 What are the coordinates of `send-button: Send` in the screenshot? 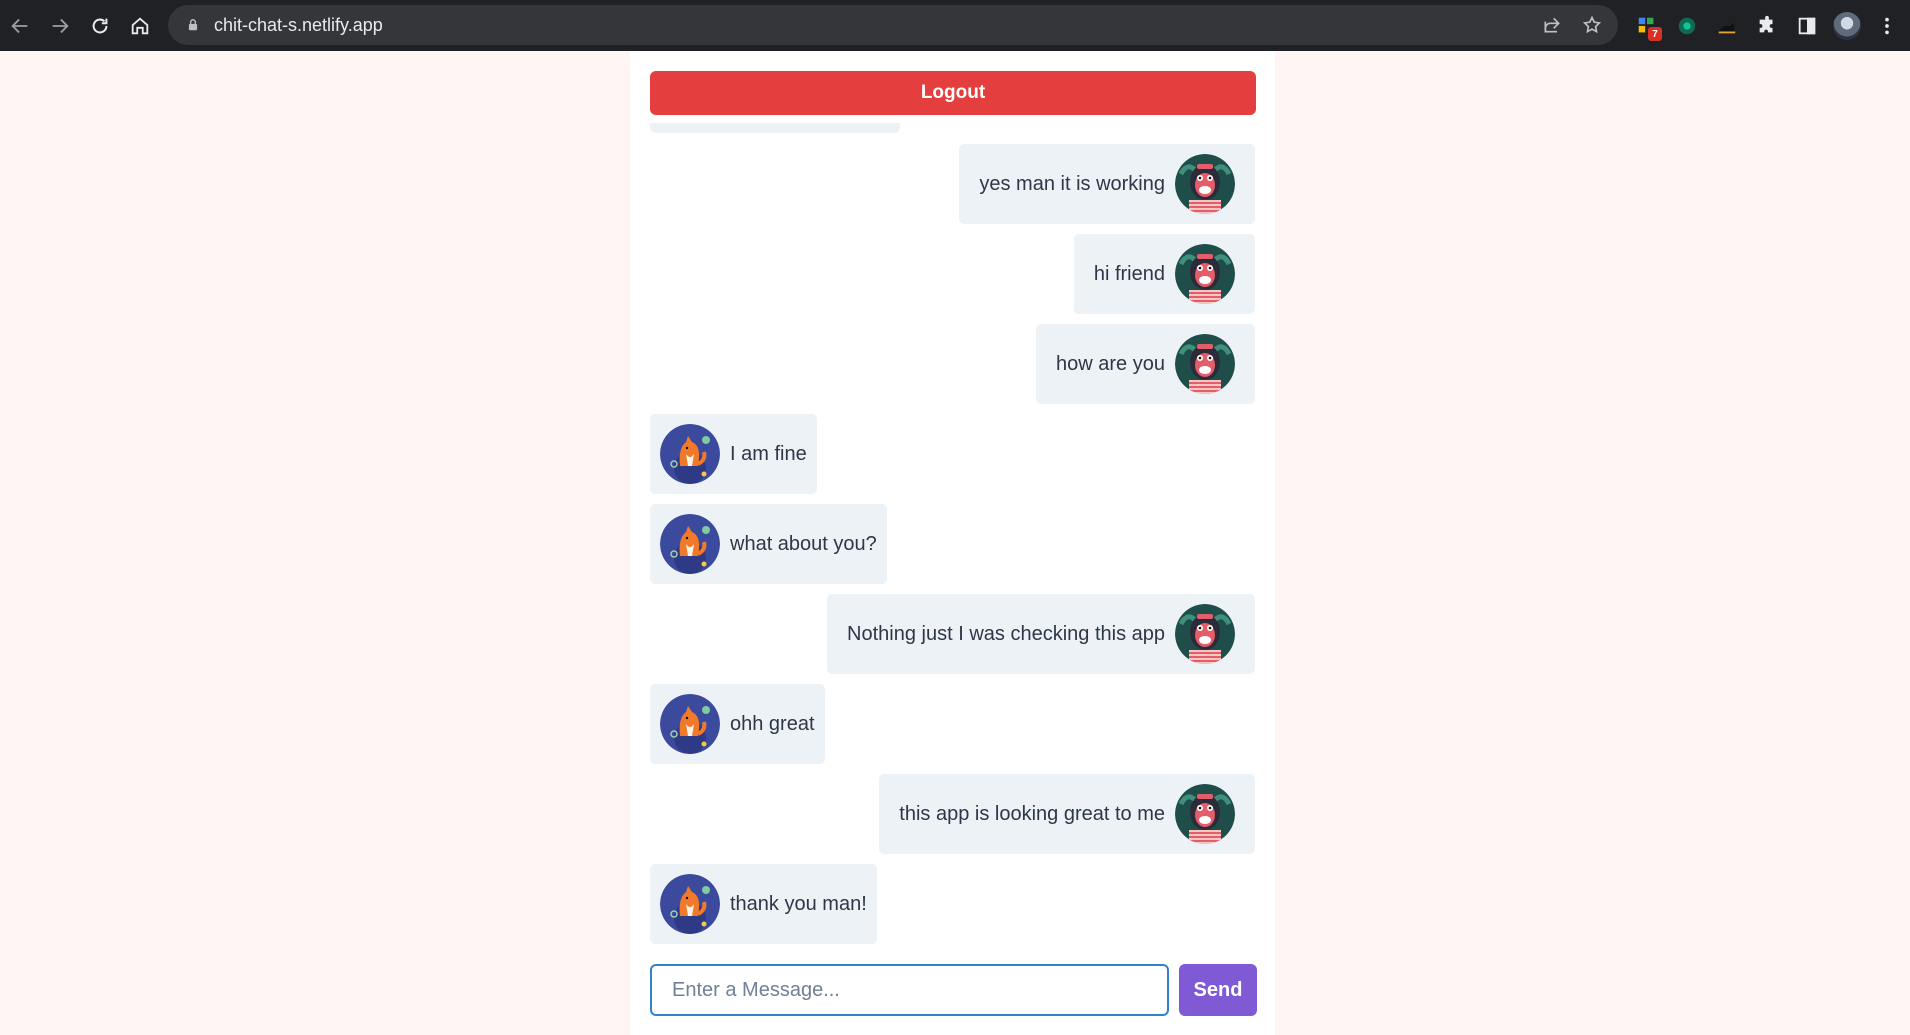 It's located at (1218, 990).